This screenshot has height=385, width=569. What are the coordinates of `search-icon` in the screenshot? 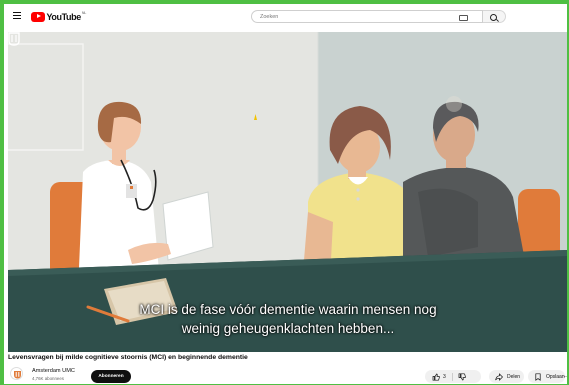 It's located at (493, 17).